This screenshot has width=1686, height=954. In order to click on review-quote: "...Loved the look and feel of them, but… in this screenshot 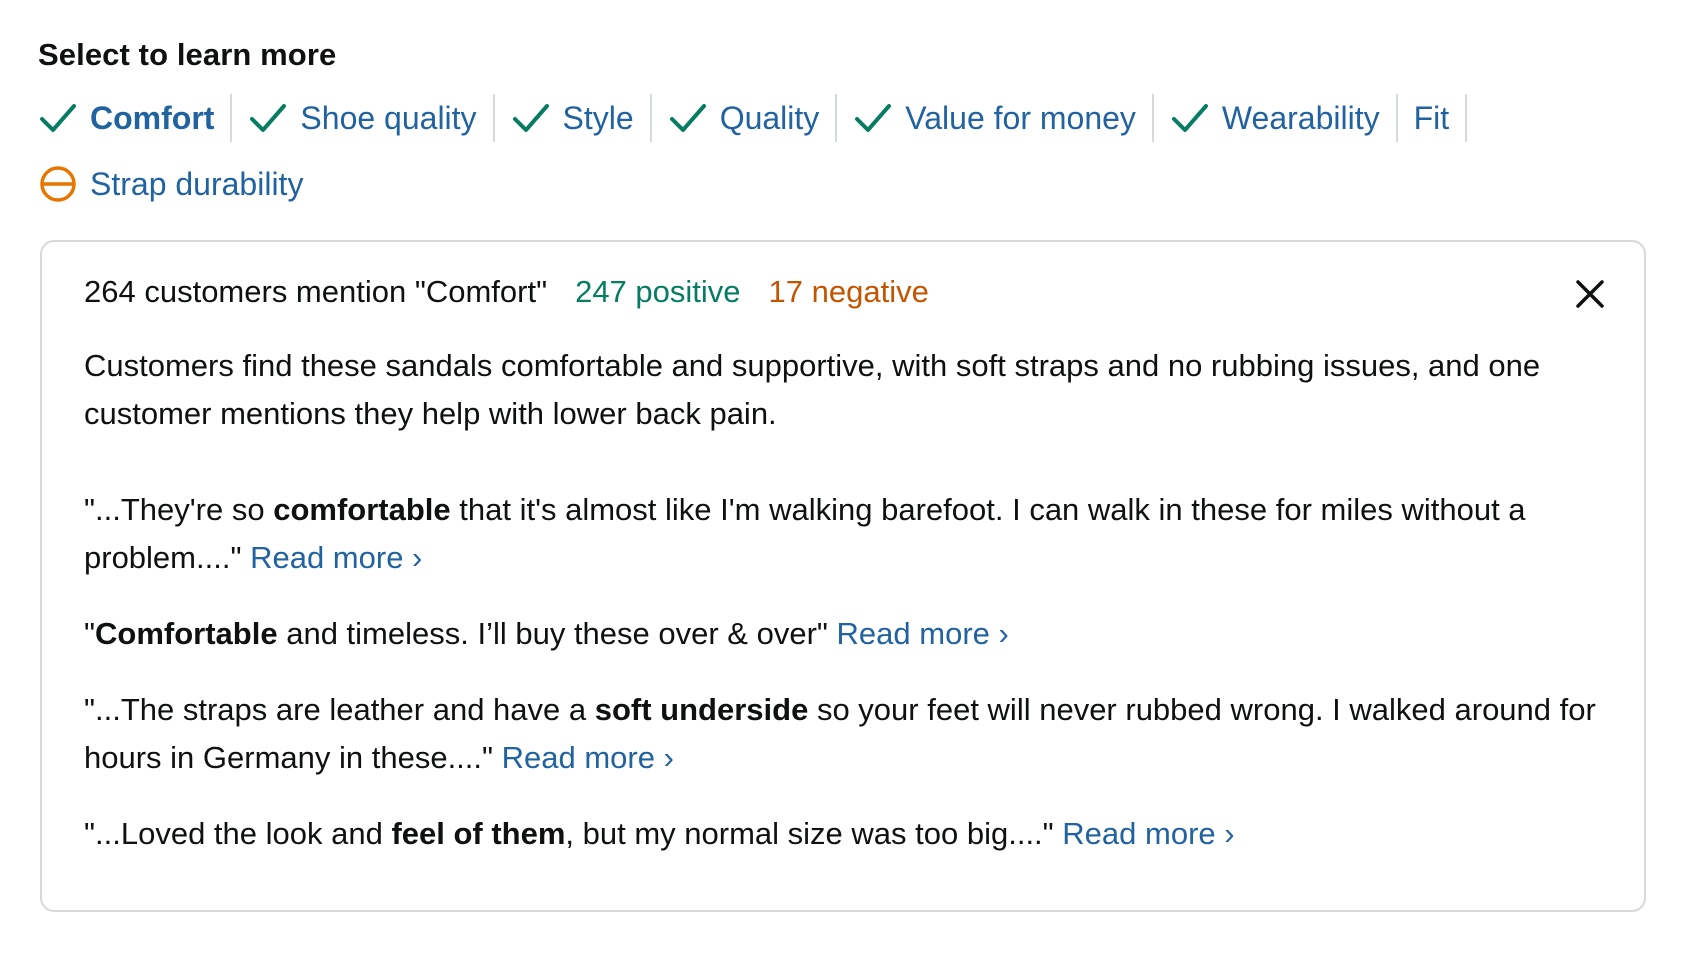, I will do `click(844, 834)`.